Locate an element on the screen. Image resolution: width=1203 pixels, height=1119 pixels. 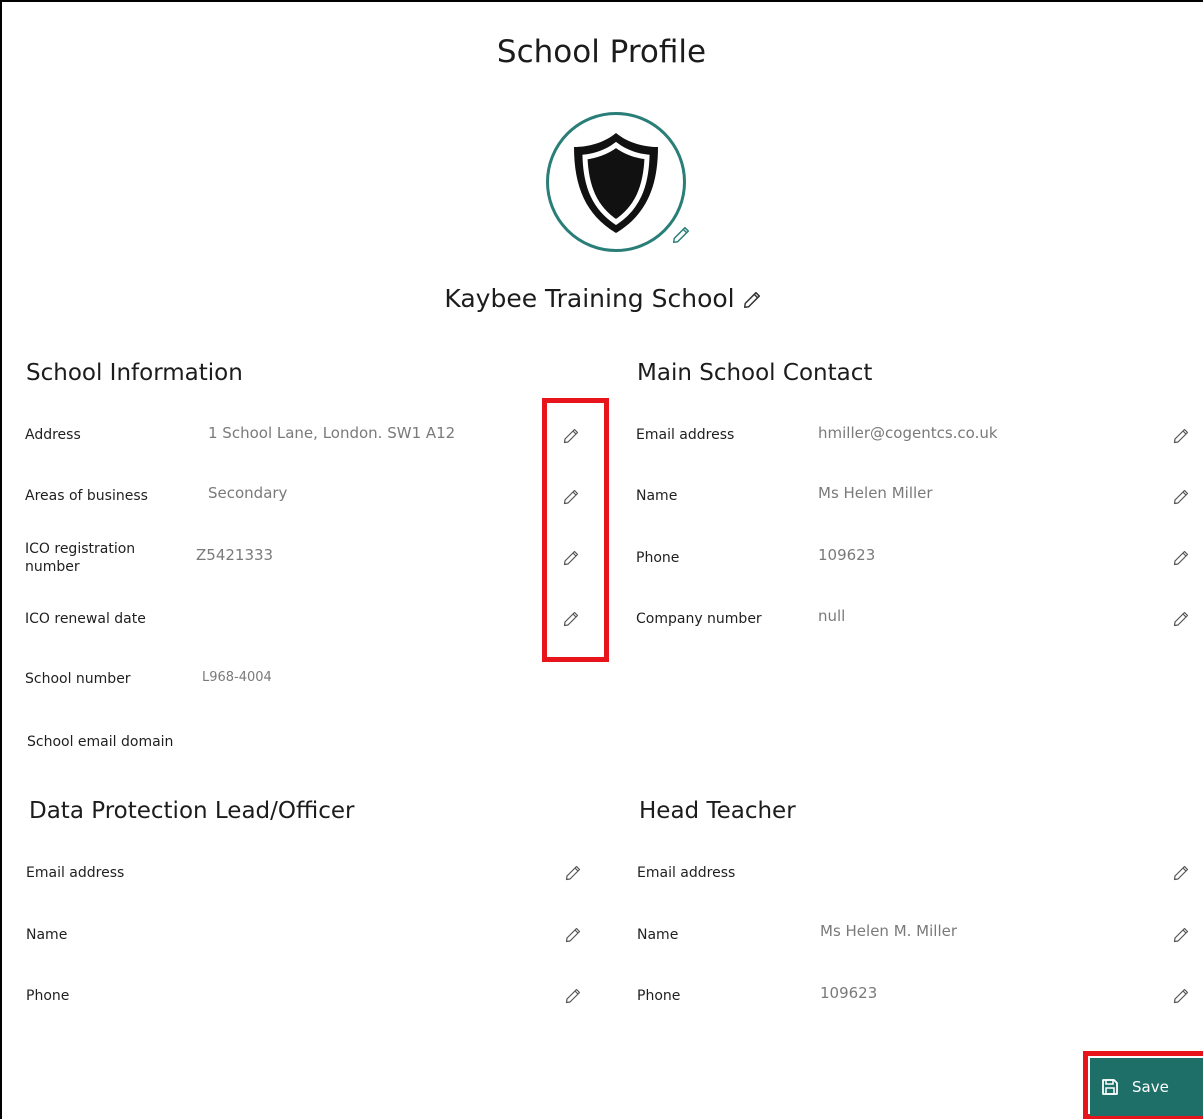
address-value: 1 School Lane, London. SW1 A12 is located at coordinates (332, 433).